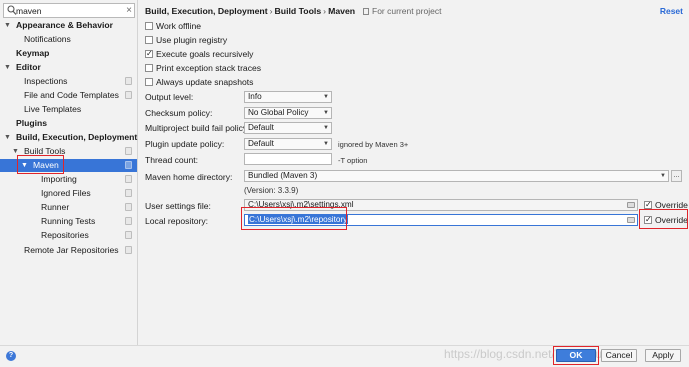  Describe the element at coordinates (576, 355) in the screenshot. I see `ok-button: OK` at that location.